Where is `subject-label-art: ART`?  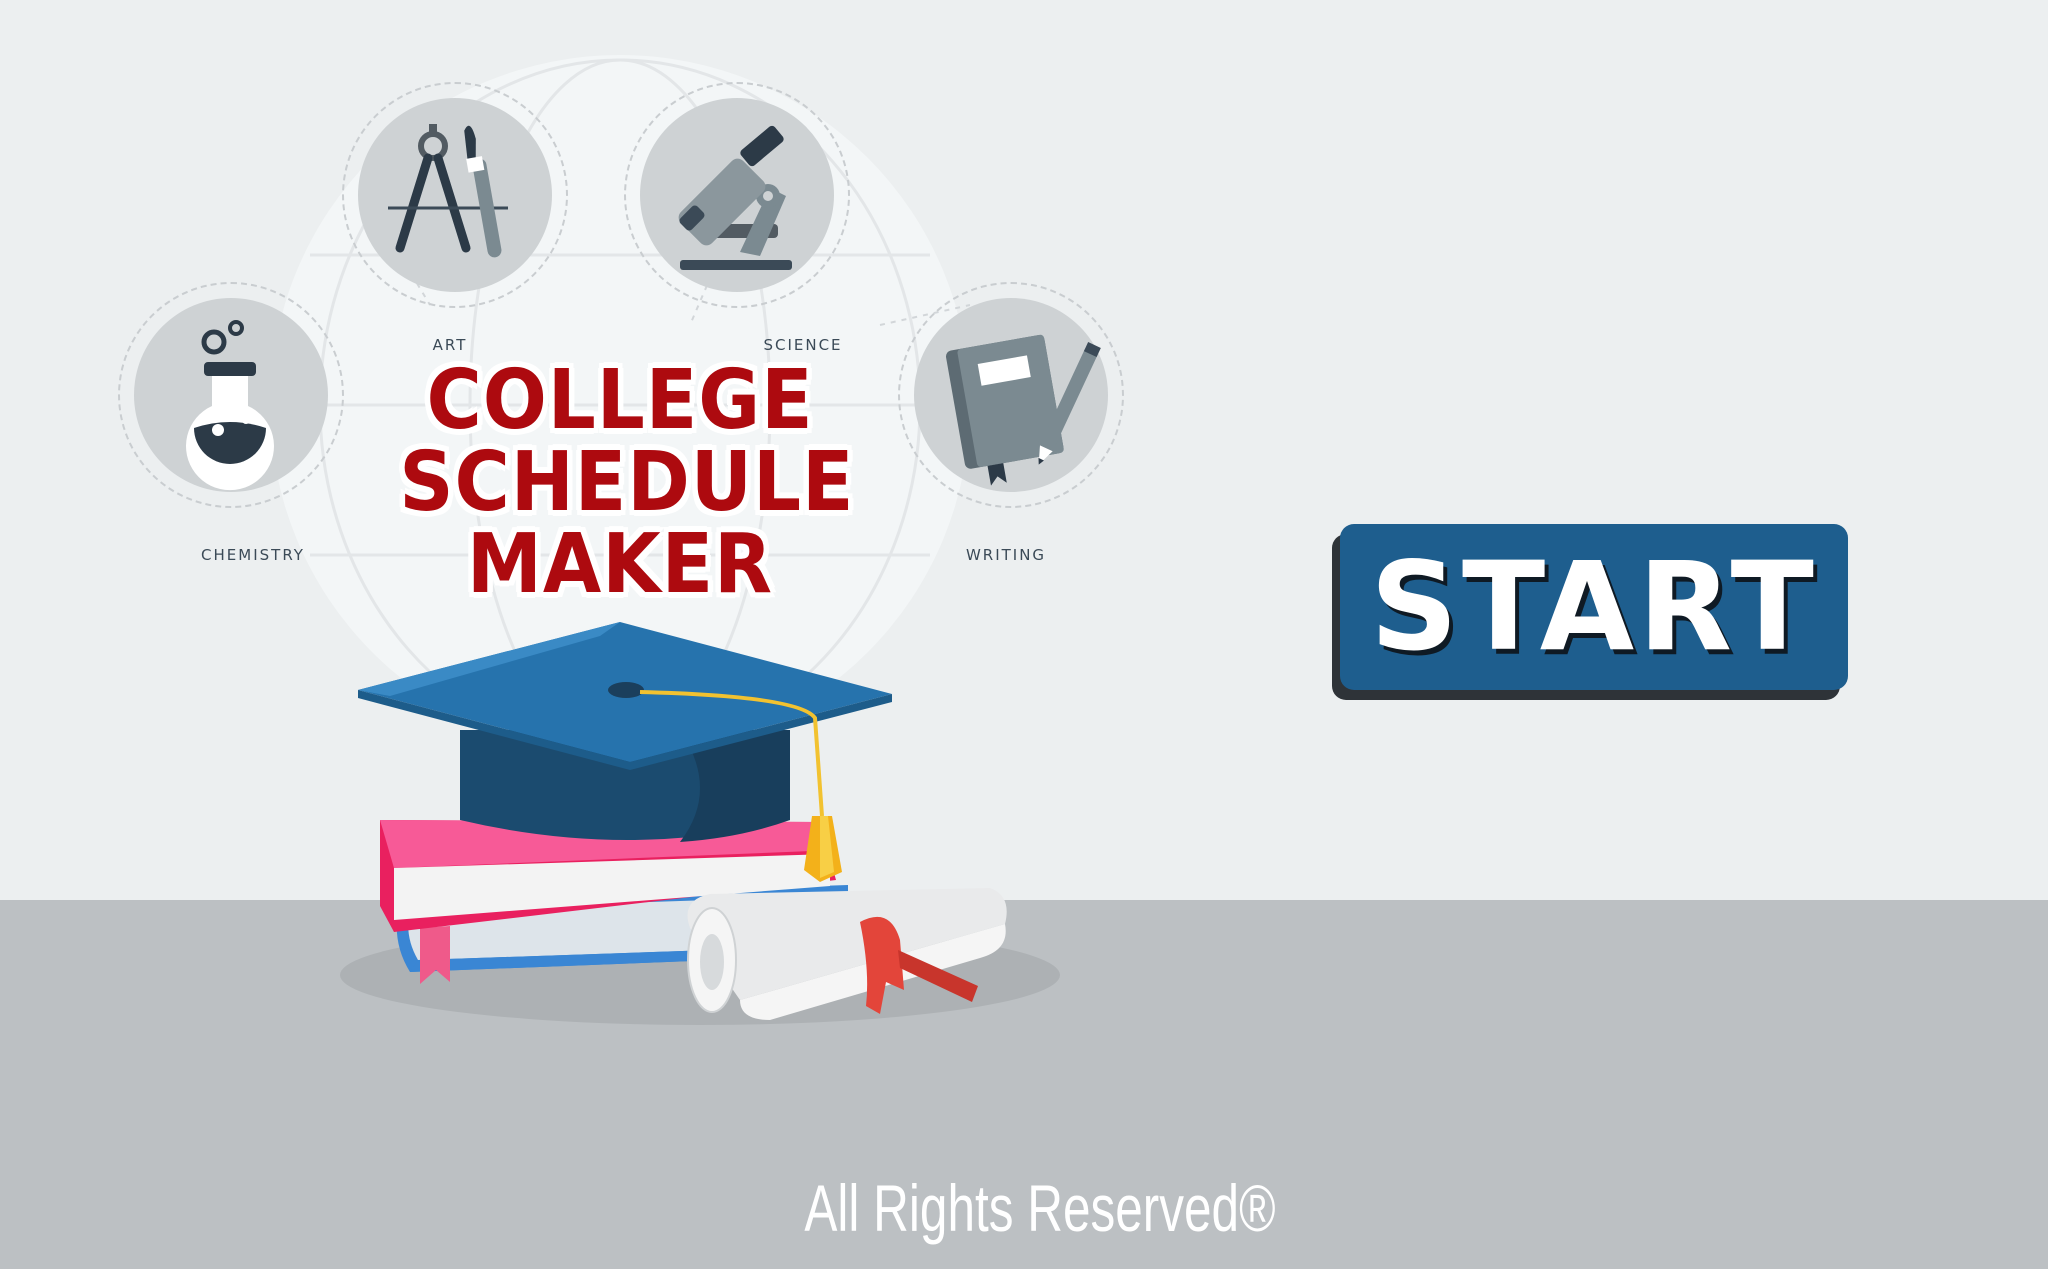 subject-label-art: ART is located at coordinates (450, 345).